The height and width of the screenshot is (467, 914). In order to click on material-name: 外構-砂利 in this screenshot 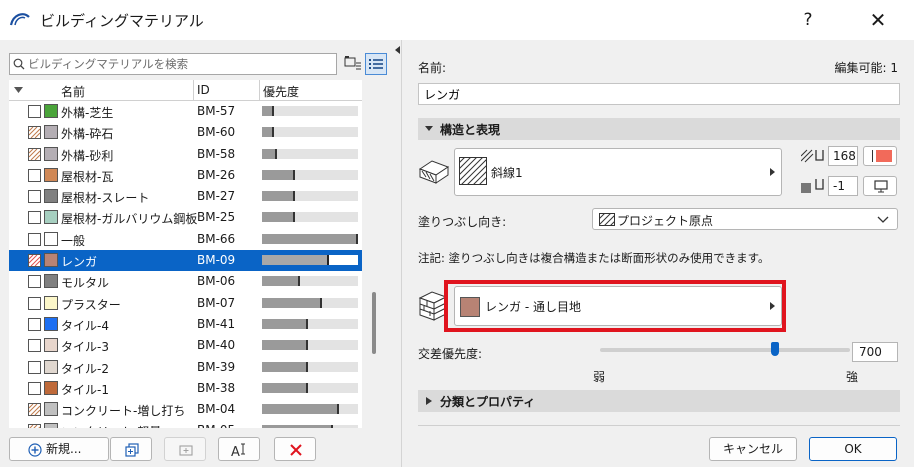, I will do `click(87, 155)`.